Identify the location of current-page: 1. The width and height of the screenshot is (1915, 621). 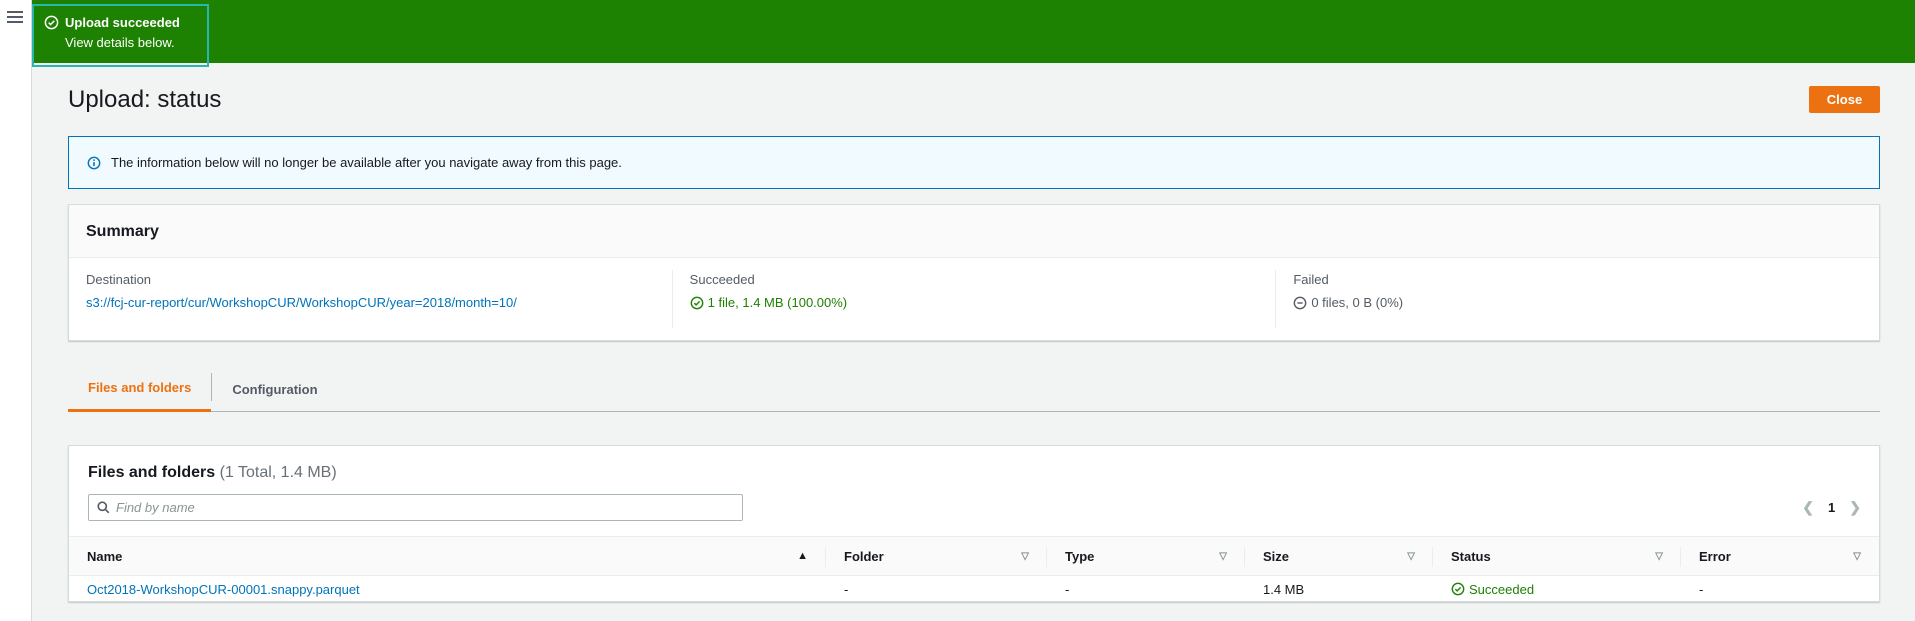
(1831, 507).